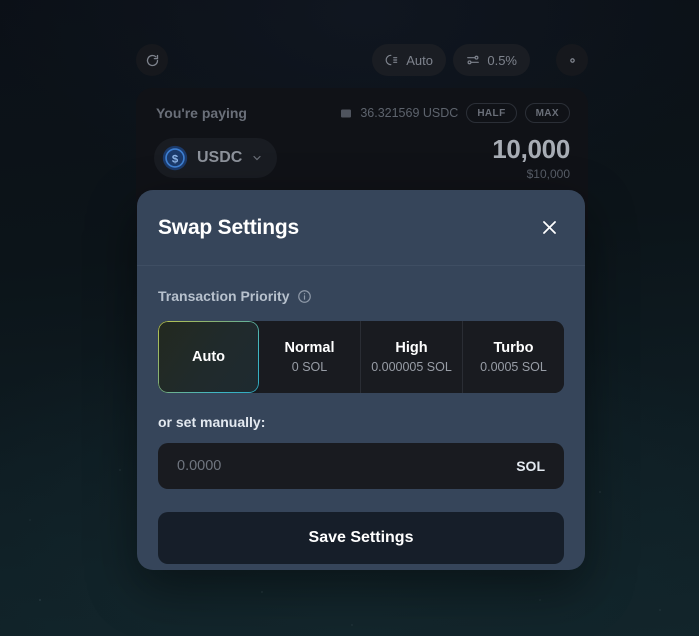 Image resolution: width=699 pixels, height=636 pixels. Describe the element at coordinates (212, 422) in the screenshot. I see `manual-entry-label: or set manually:` at that location.